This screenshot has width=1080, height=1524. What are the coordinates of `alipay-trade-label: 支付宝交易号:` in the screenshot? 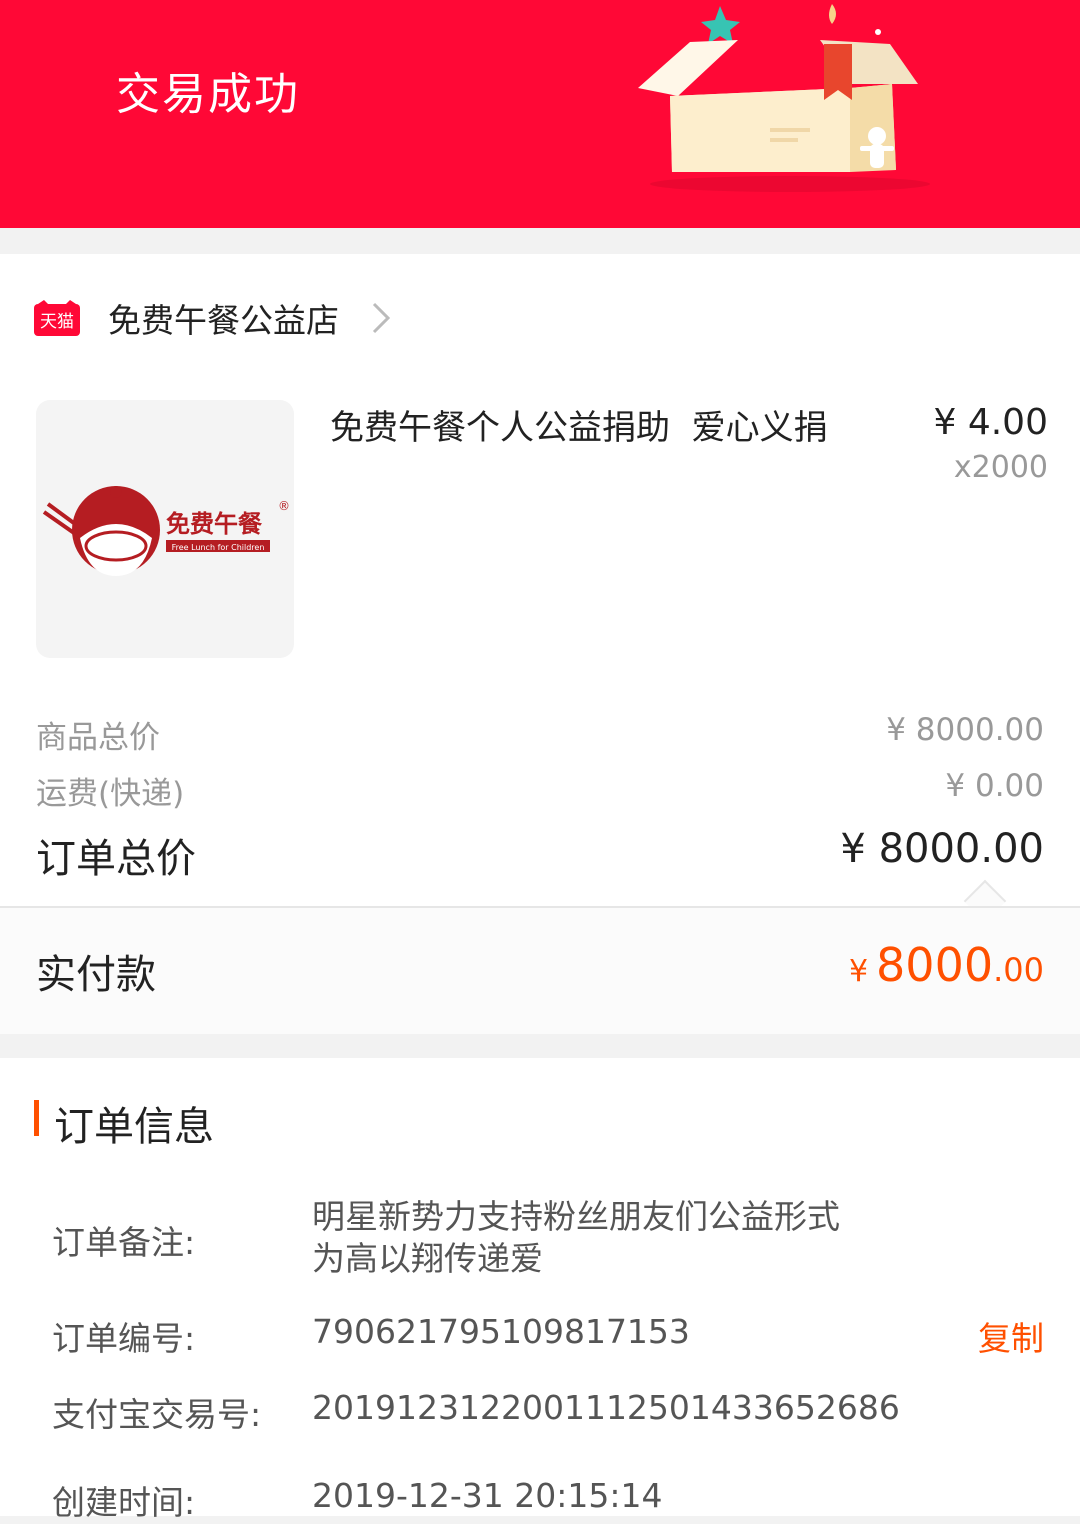 It's located at (157, 1414).